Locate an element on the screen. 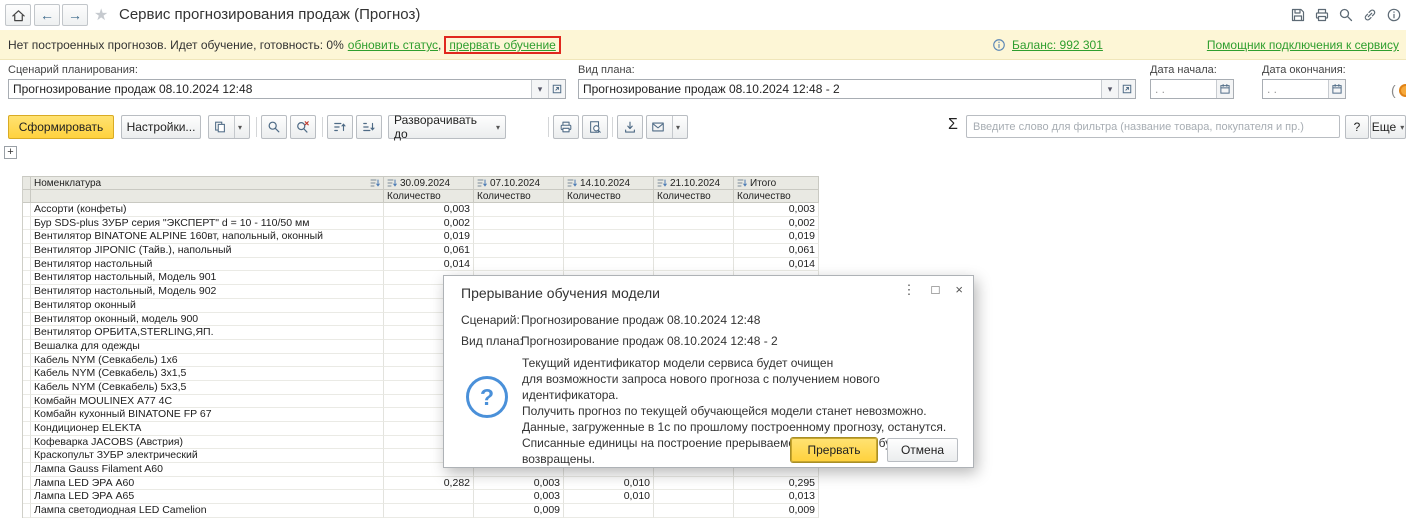 The image size is (1406, 518). row-total: 0,295 is located at coordinates (776, 483).